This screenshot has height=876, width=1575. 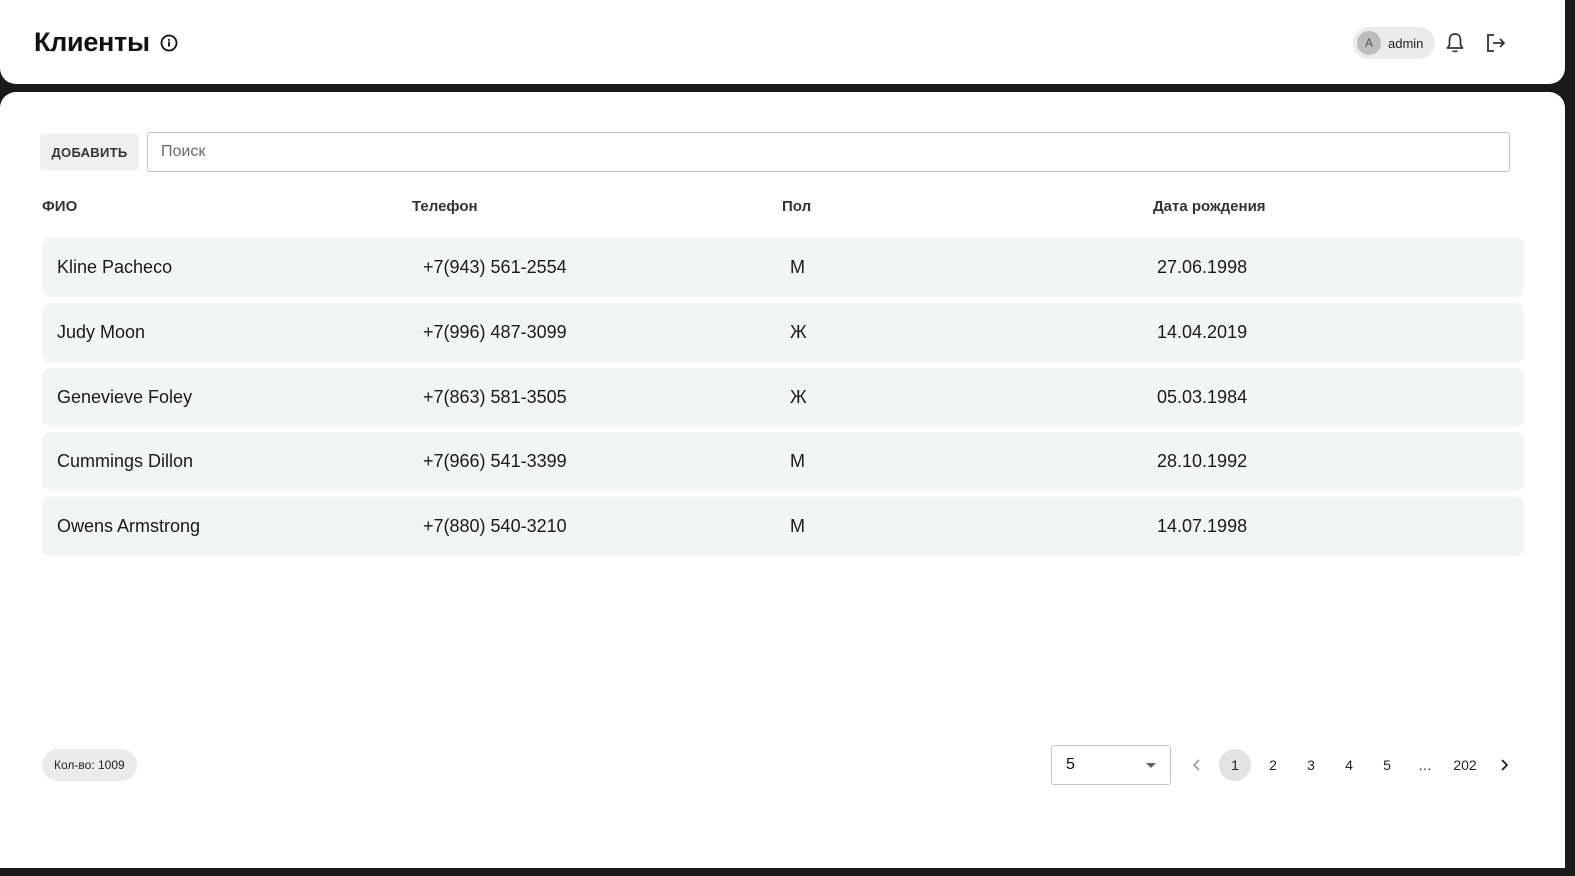 What do you see at coordinates (495, 332) in the screenshot?
I see `cell-phone: +7(996) 487-3099` at bounding box center [495, 332].